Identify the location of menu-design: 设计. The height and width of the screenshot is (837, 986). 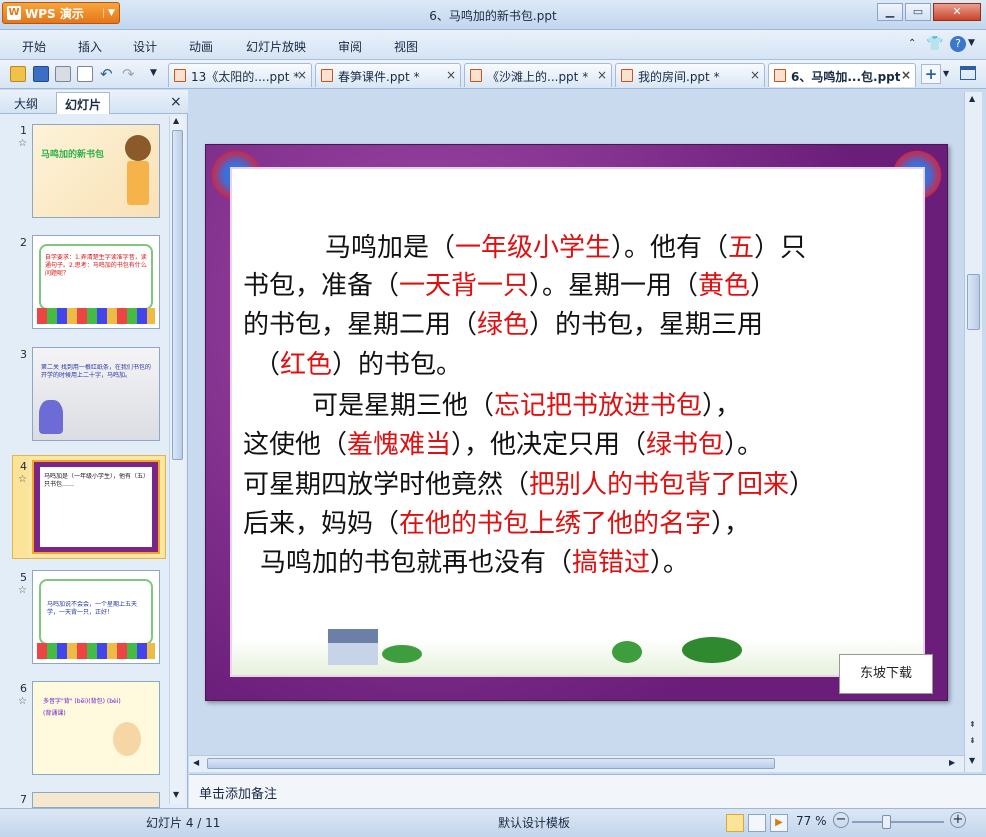
(145, 46).